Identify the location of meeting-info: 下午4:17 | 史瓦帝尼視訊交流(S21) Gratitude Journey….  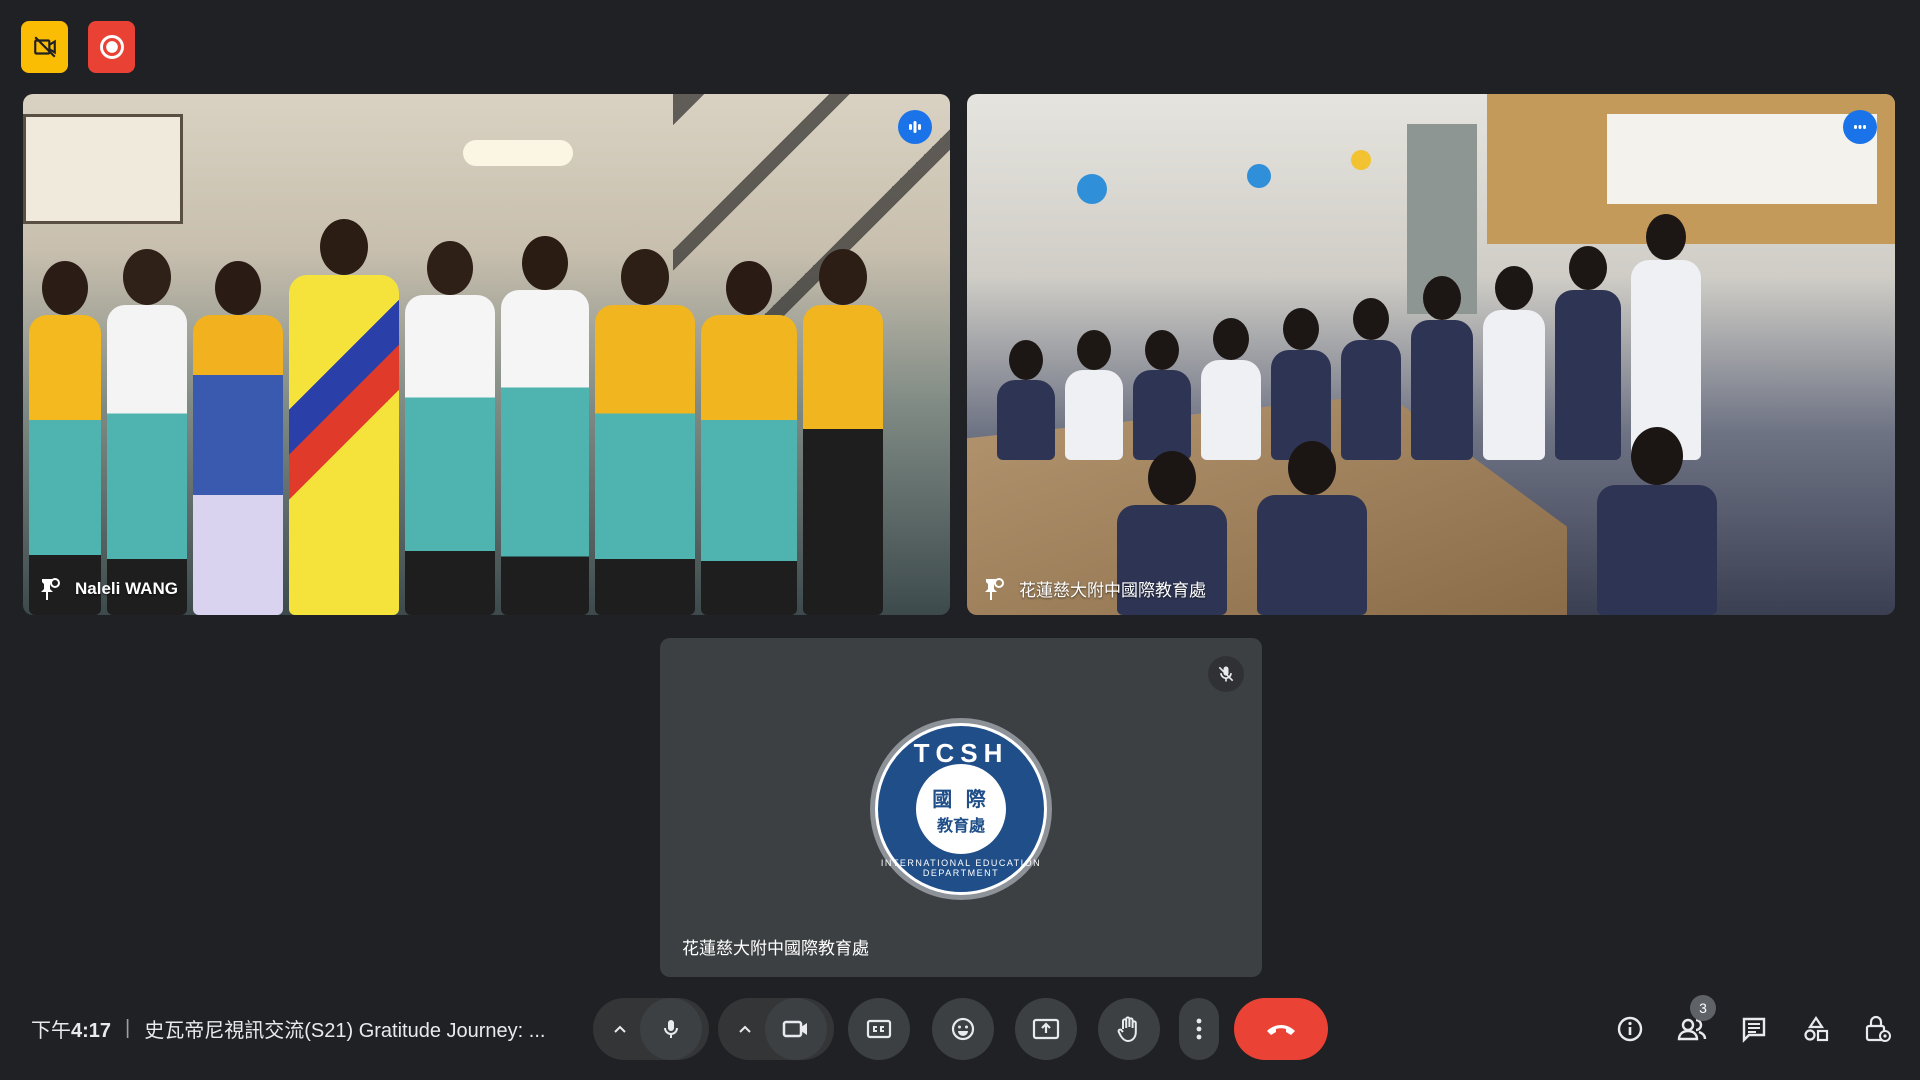
(288, 1028).